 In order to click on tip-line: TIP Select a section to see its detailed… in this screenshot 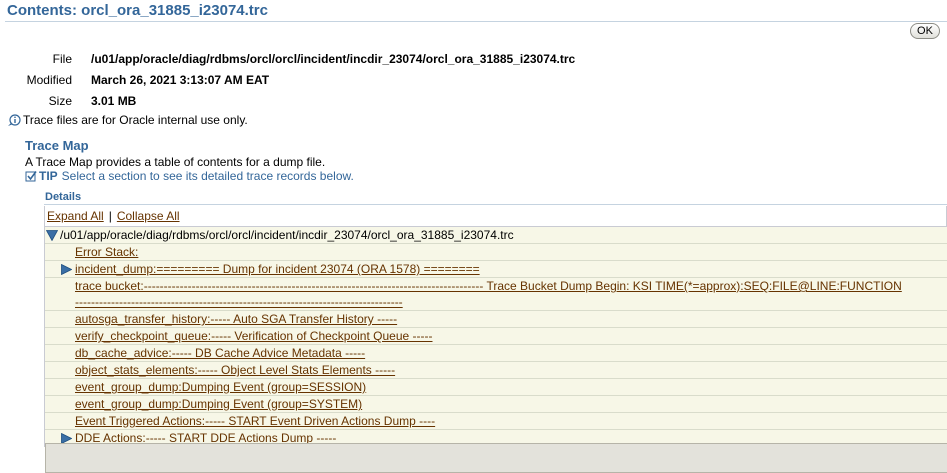, I will do `click(189, 176)`.